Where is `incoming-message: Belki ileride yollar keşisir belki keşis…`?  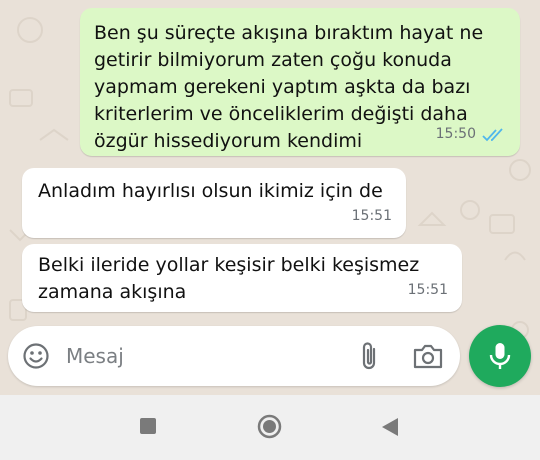
incoming-message: Belki ileride yollar keşisir belki keşis… is located at coordinates (242, 278).